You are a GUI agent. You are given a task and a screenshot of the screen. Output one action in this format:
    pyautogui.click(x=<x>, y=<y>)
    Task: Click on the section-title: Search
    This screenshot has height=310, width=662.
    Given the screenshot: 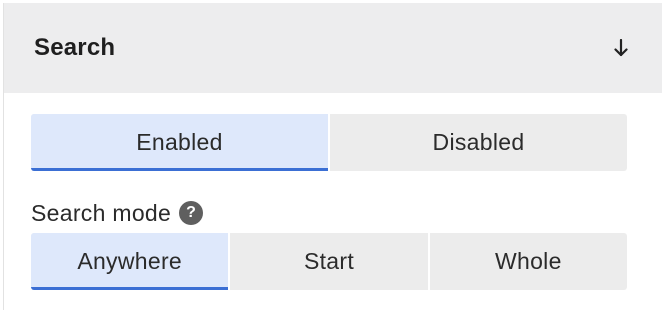 What is the action you would take?
    pyautogui.click(x=75, y=47)
    